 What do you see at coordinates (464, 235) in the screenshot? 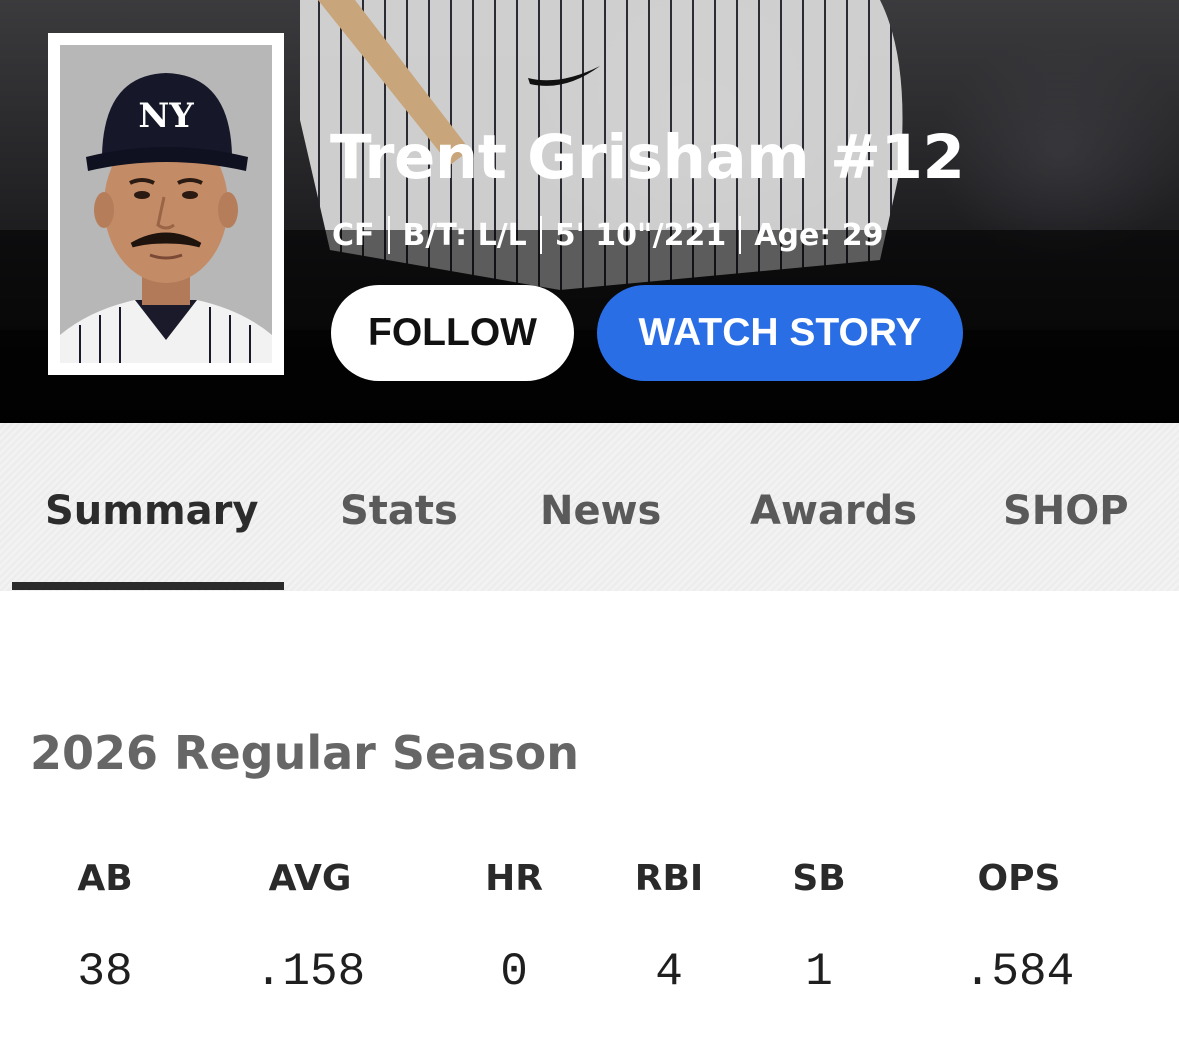
I see `player-bats-throws: B/T: L/L` at bounding box center [464, 235].